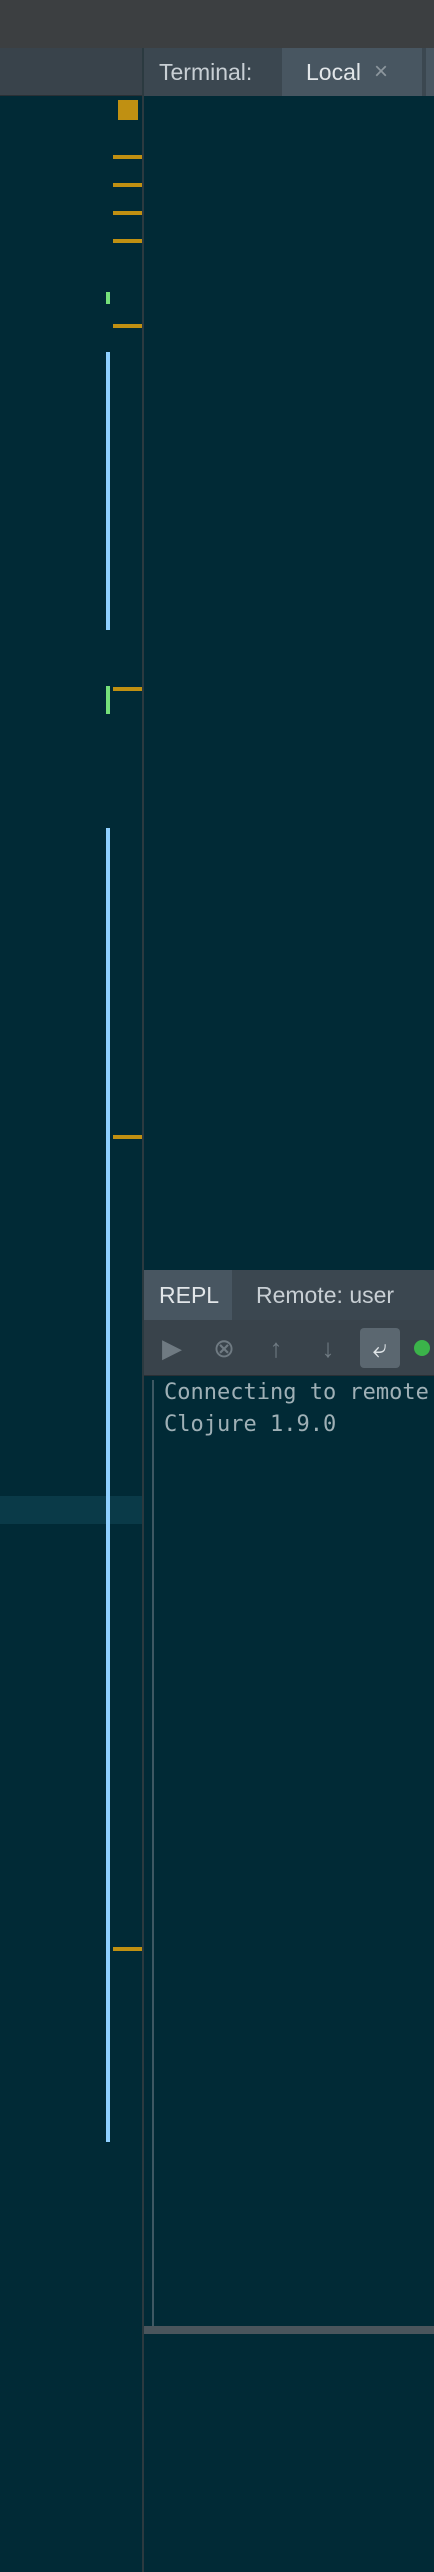  I want to click on run-icon: ▶, so click(172, 1348).